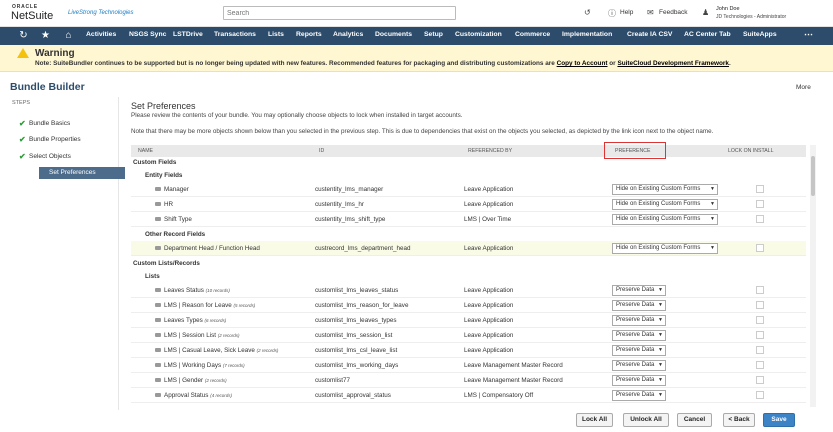  Describe the element at coordinates (673, 12) in the screenshot. I see `feedback-link: Feedback` at that location.